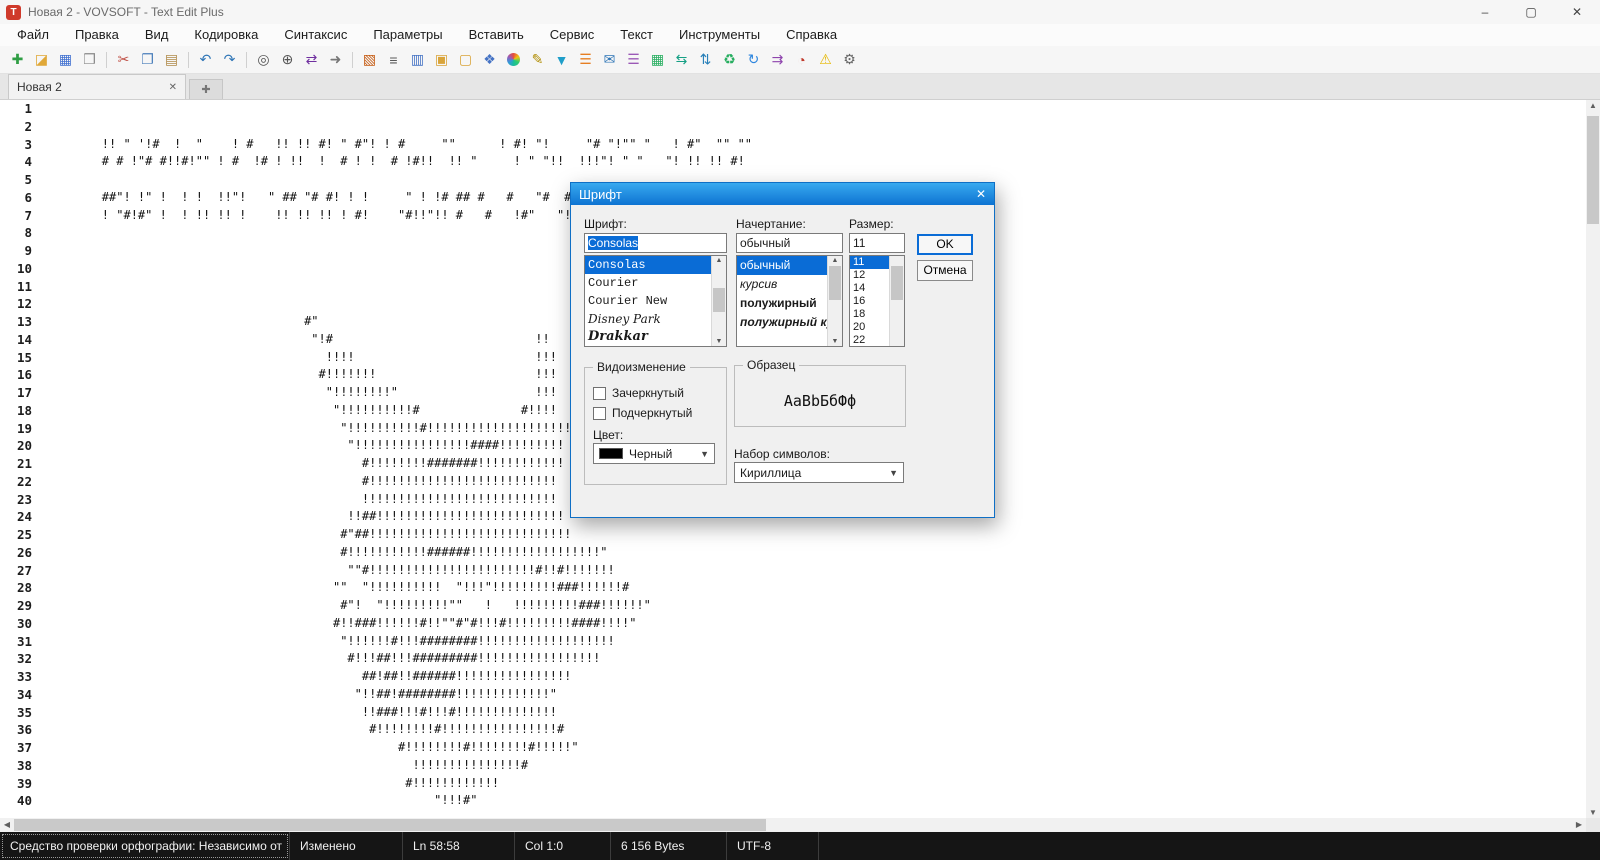 The height and width of the screenshot is (860, 1600). What do you see at coordinates (465, 59) in the screenshot?
I see `unlock-icon: ▢` at bounding box center [465, 59].